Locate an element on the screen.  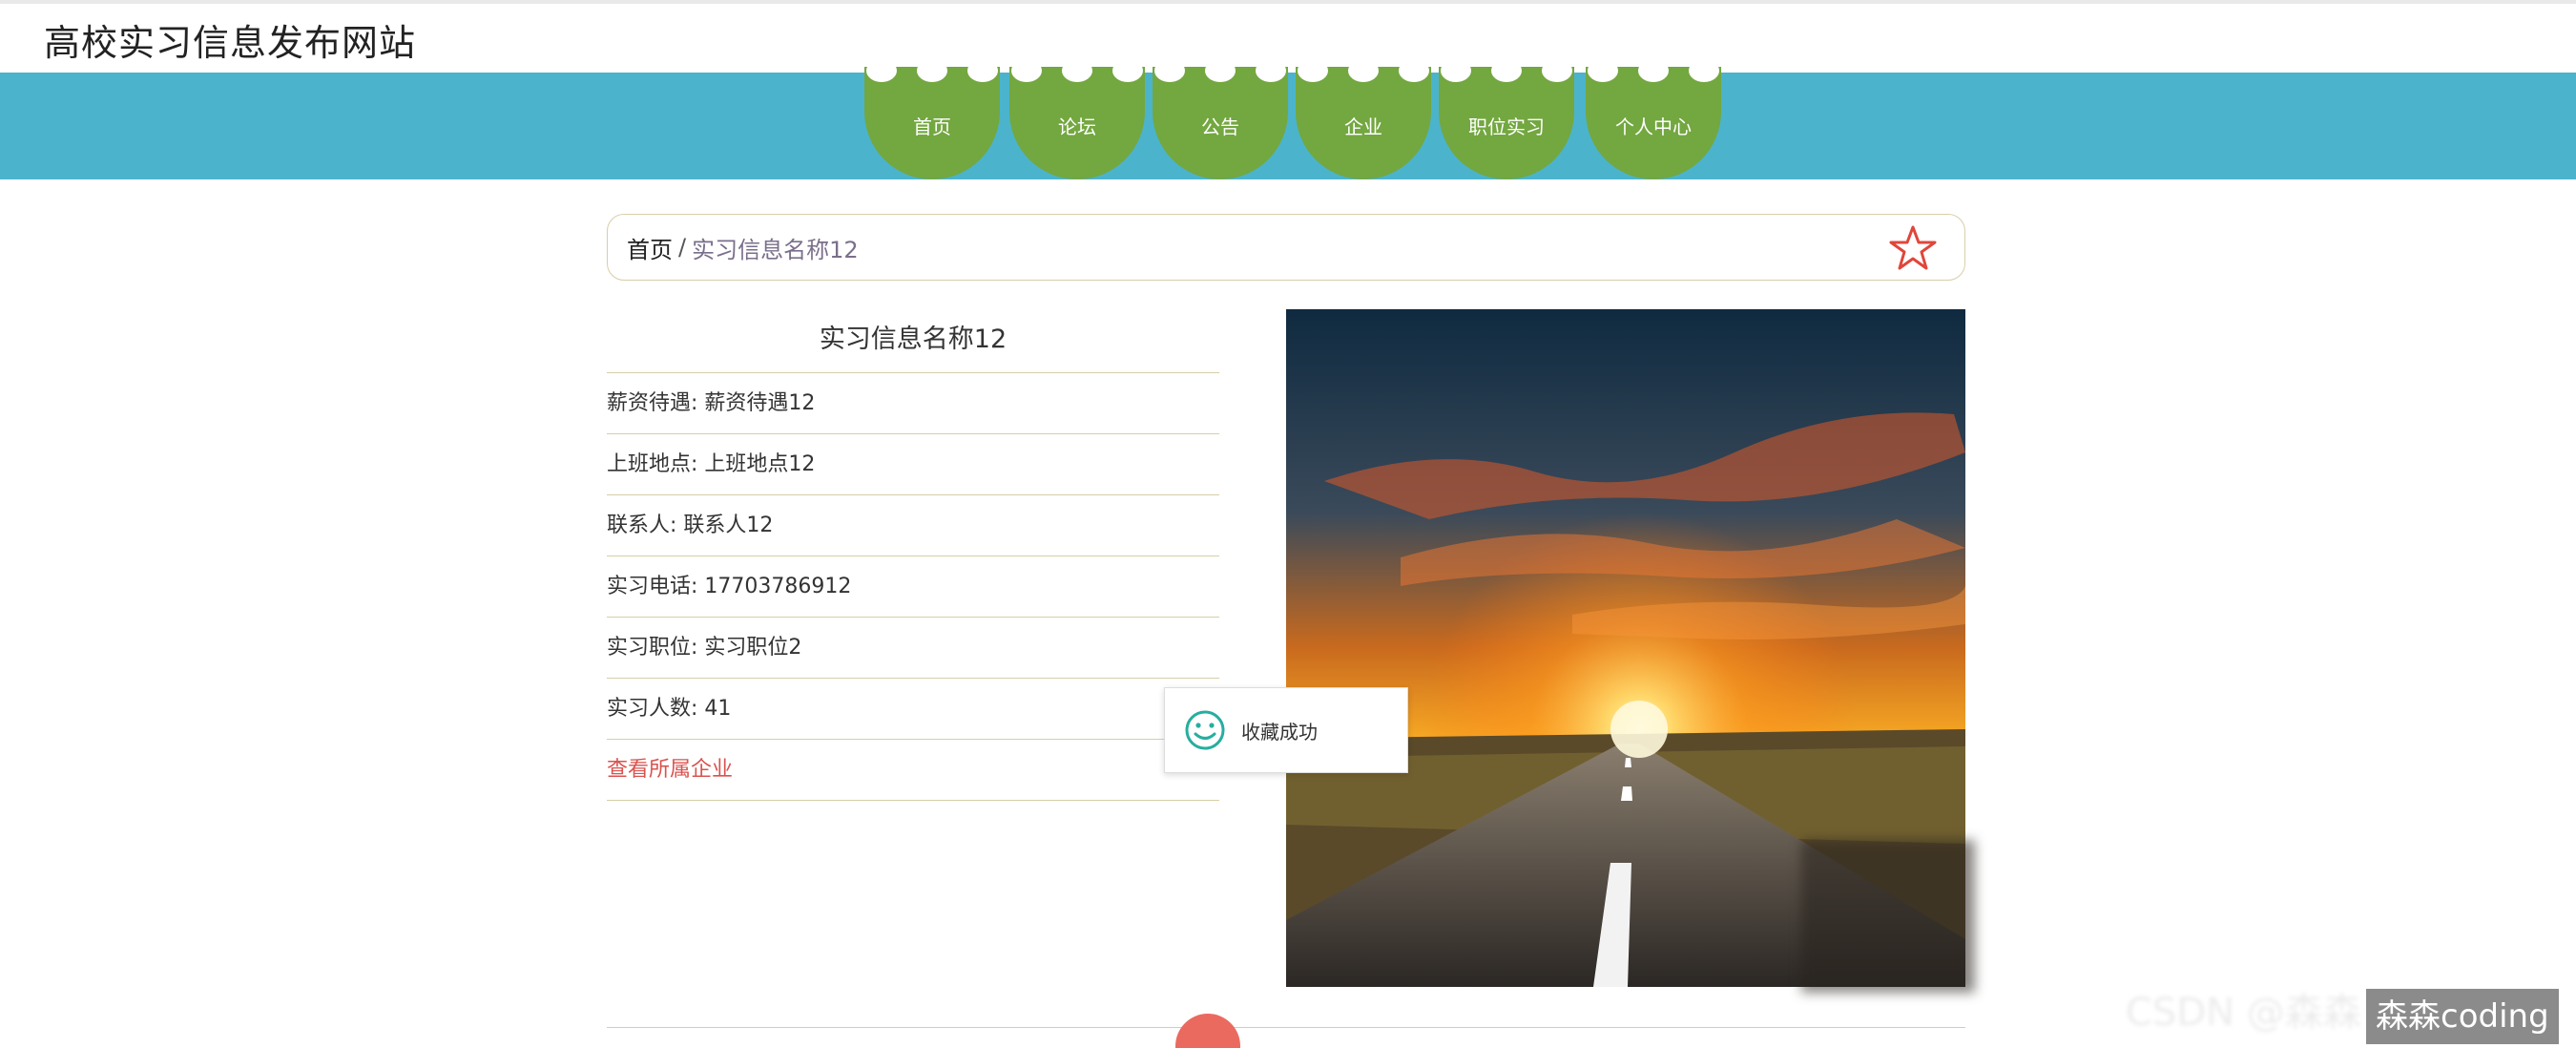
nav-tab-label: 个人中心 is located at coordinates (1653, 126).